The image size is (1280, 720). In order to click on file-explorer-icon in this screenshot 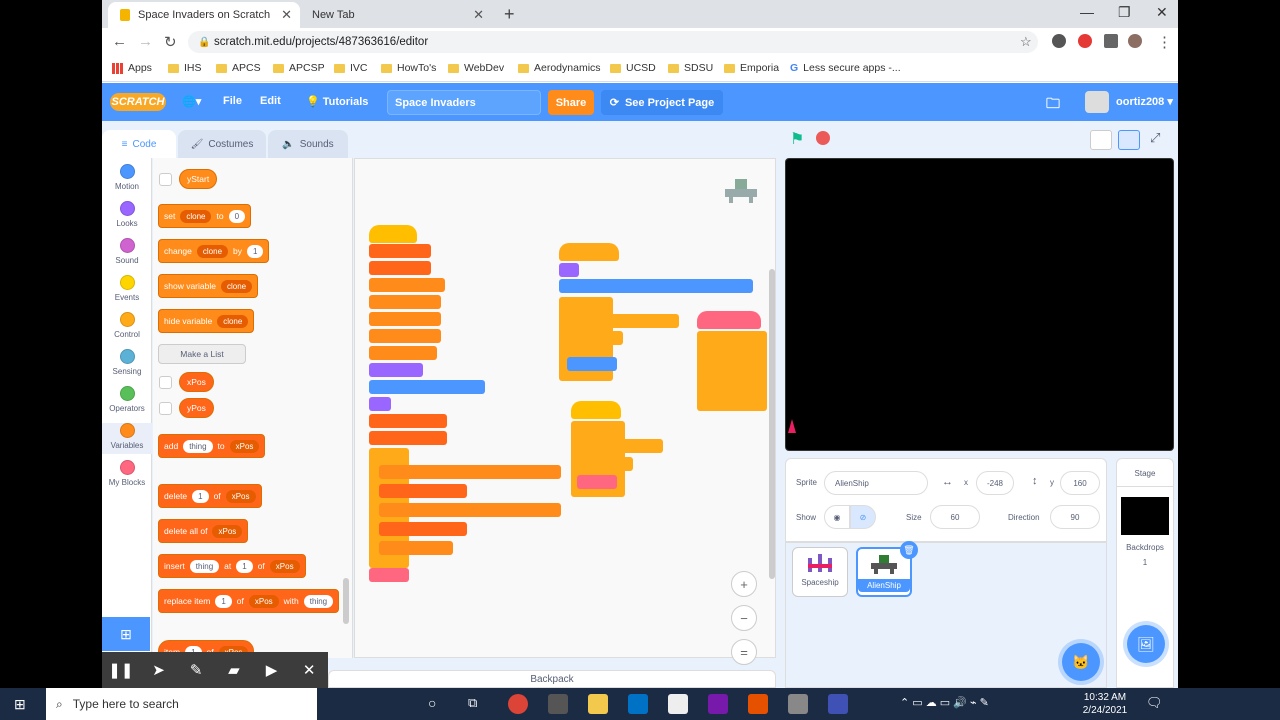, I will do `click(598, 704)`.